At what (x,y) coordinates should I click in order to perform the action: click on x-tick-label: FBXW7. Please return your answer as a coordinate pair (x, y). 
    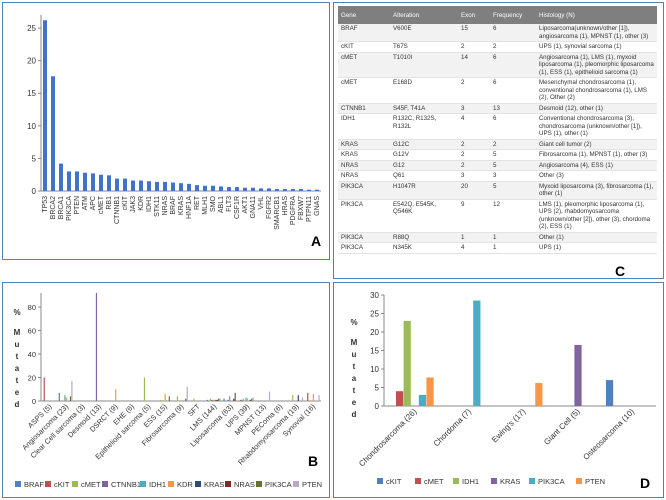
    Looking at the image, I should click on (301, 208).